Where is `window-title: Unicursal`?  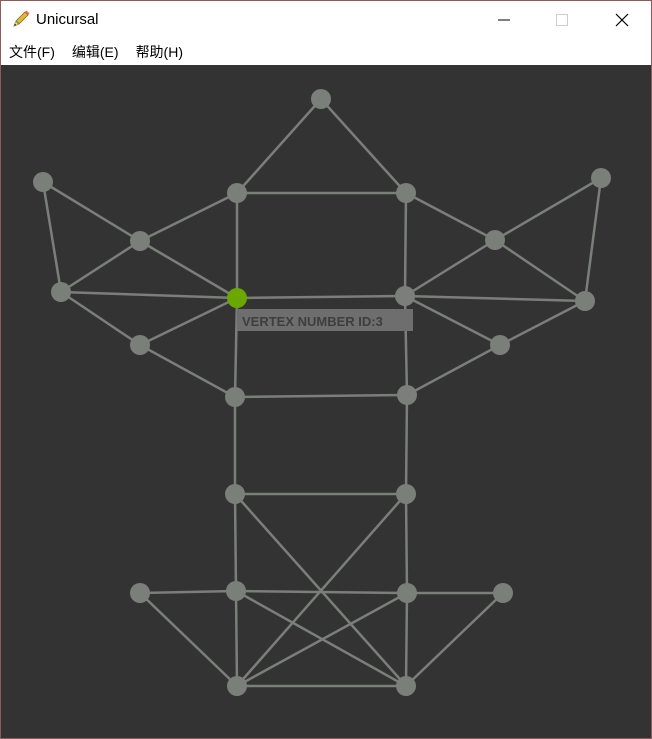
window-title: Unicursal is located at coordinates (67, 19).